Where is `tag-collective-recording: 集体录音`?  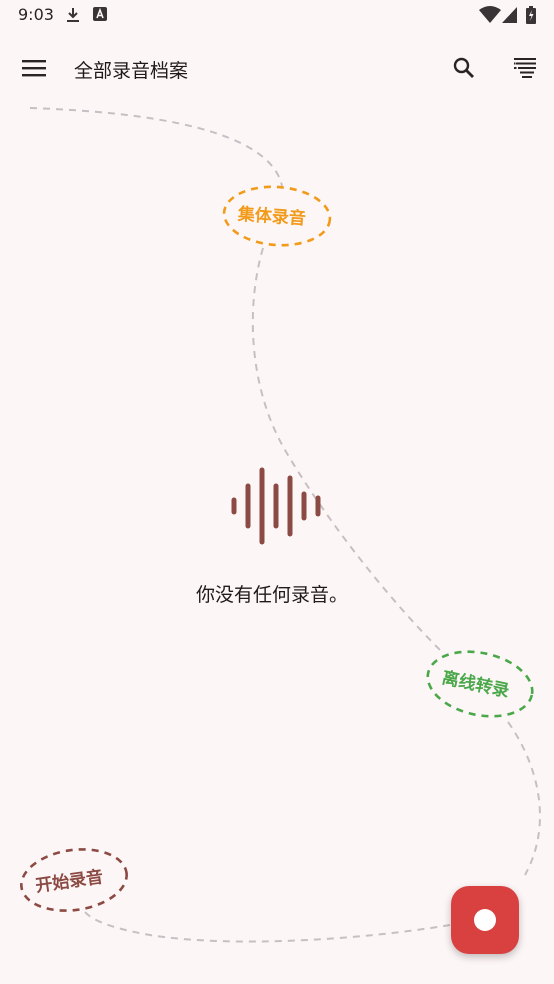 tag-collective-recording: 集体录音 is located at coordinates (272, 217).